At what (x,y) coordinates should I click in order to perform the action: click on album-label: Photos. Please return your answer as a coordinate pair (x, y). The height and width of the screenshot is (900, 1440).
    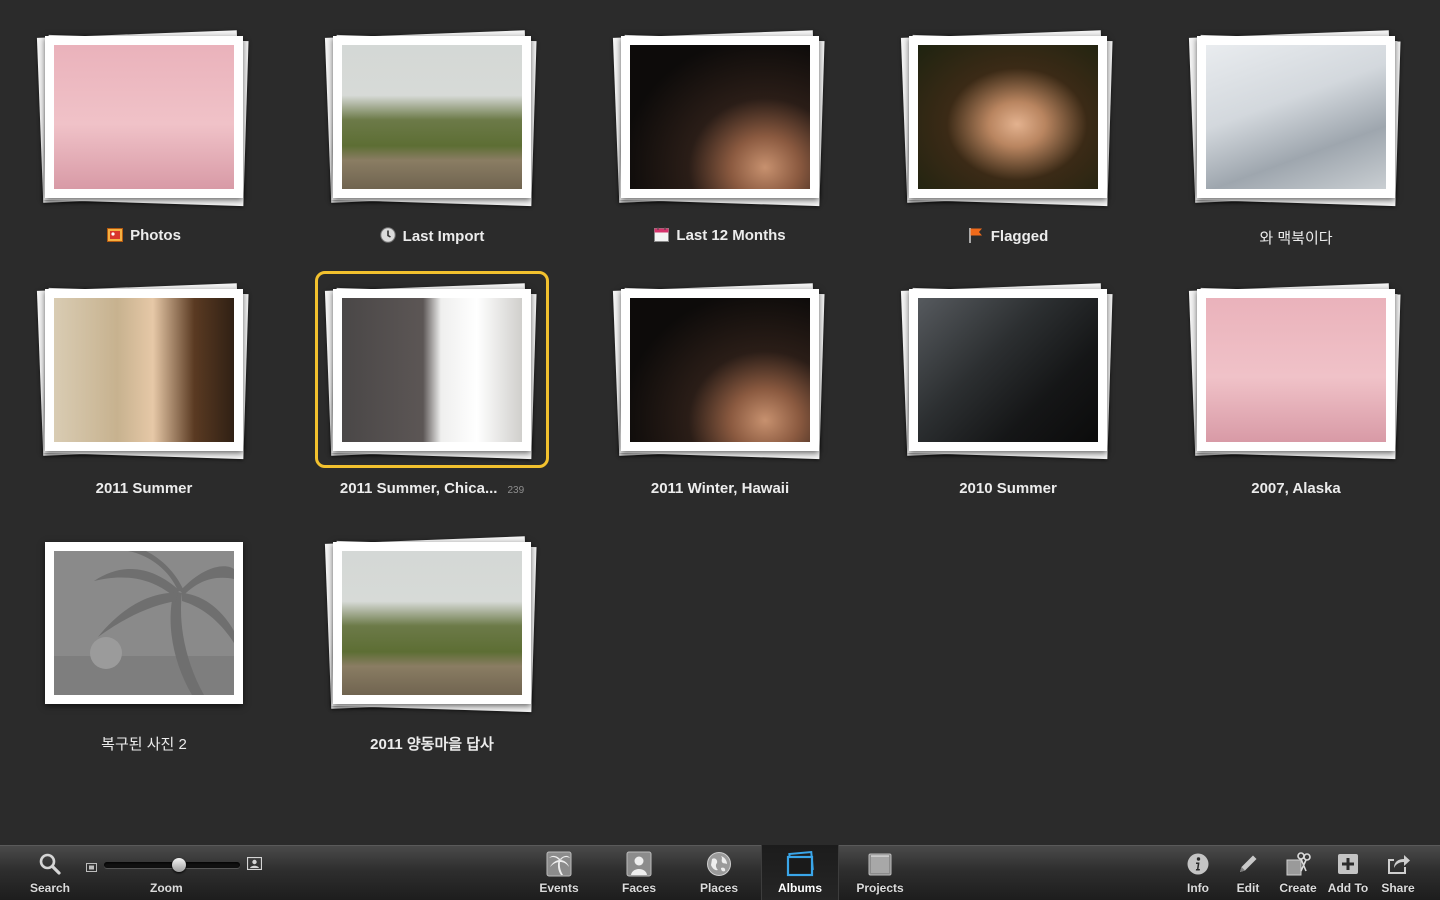
    Looking at the image, I should click on (144, 236).